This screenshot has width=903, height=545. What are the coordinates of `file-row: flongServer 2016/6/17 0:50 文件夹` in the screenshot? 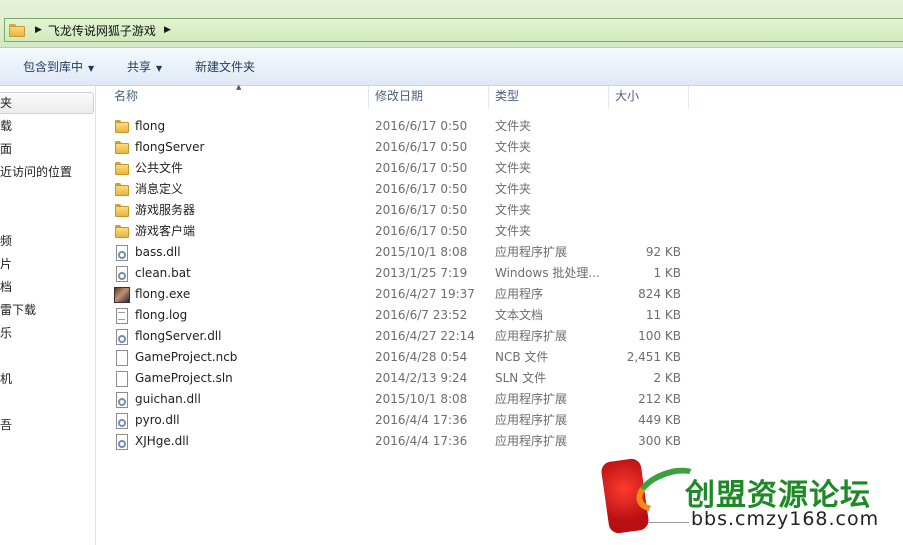 It's located at (400, 147).